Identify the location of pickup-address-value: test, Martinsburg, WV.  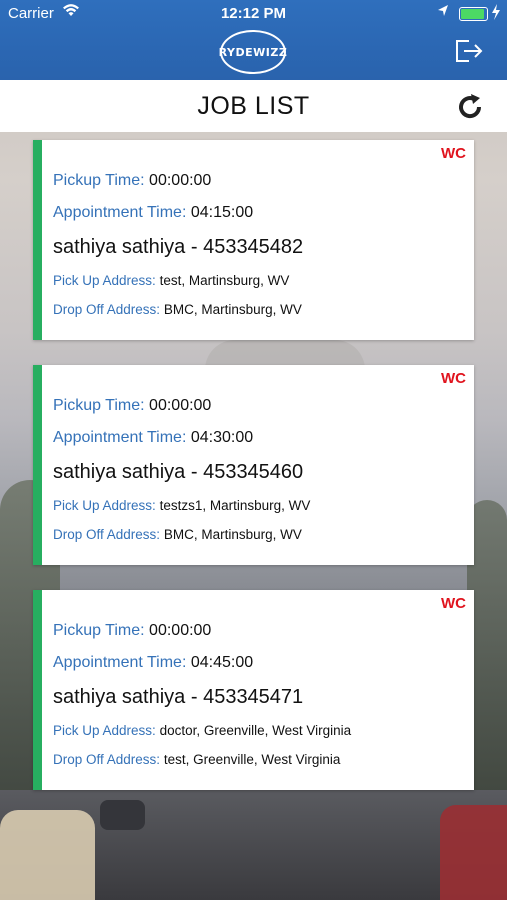
(224, 280).